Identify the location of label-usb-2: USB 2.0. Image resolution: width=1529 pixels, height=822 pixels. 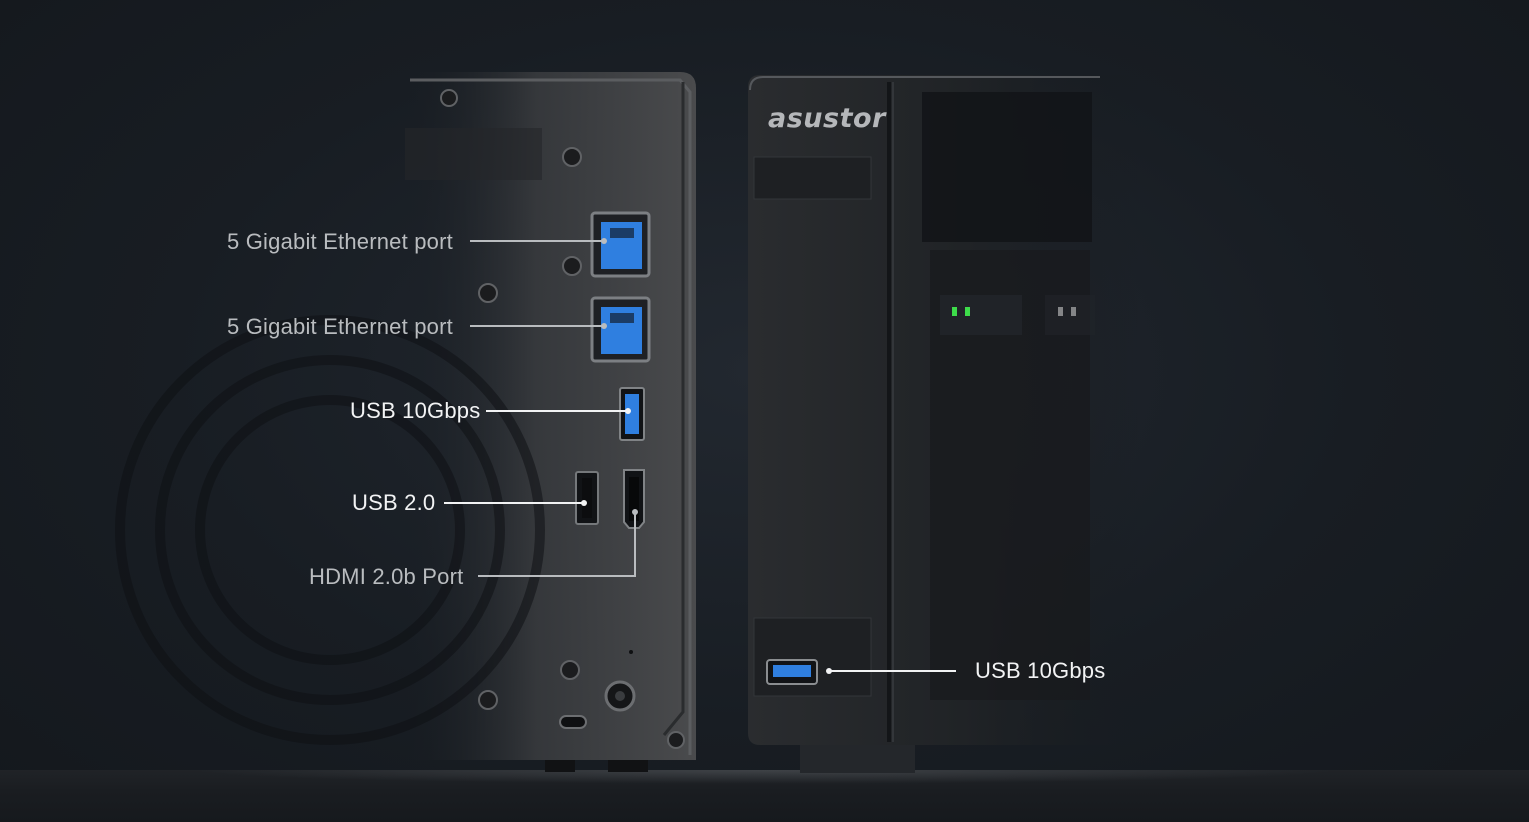
(394, 502).